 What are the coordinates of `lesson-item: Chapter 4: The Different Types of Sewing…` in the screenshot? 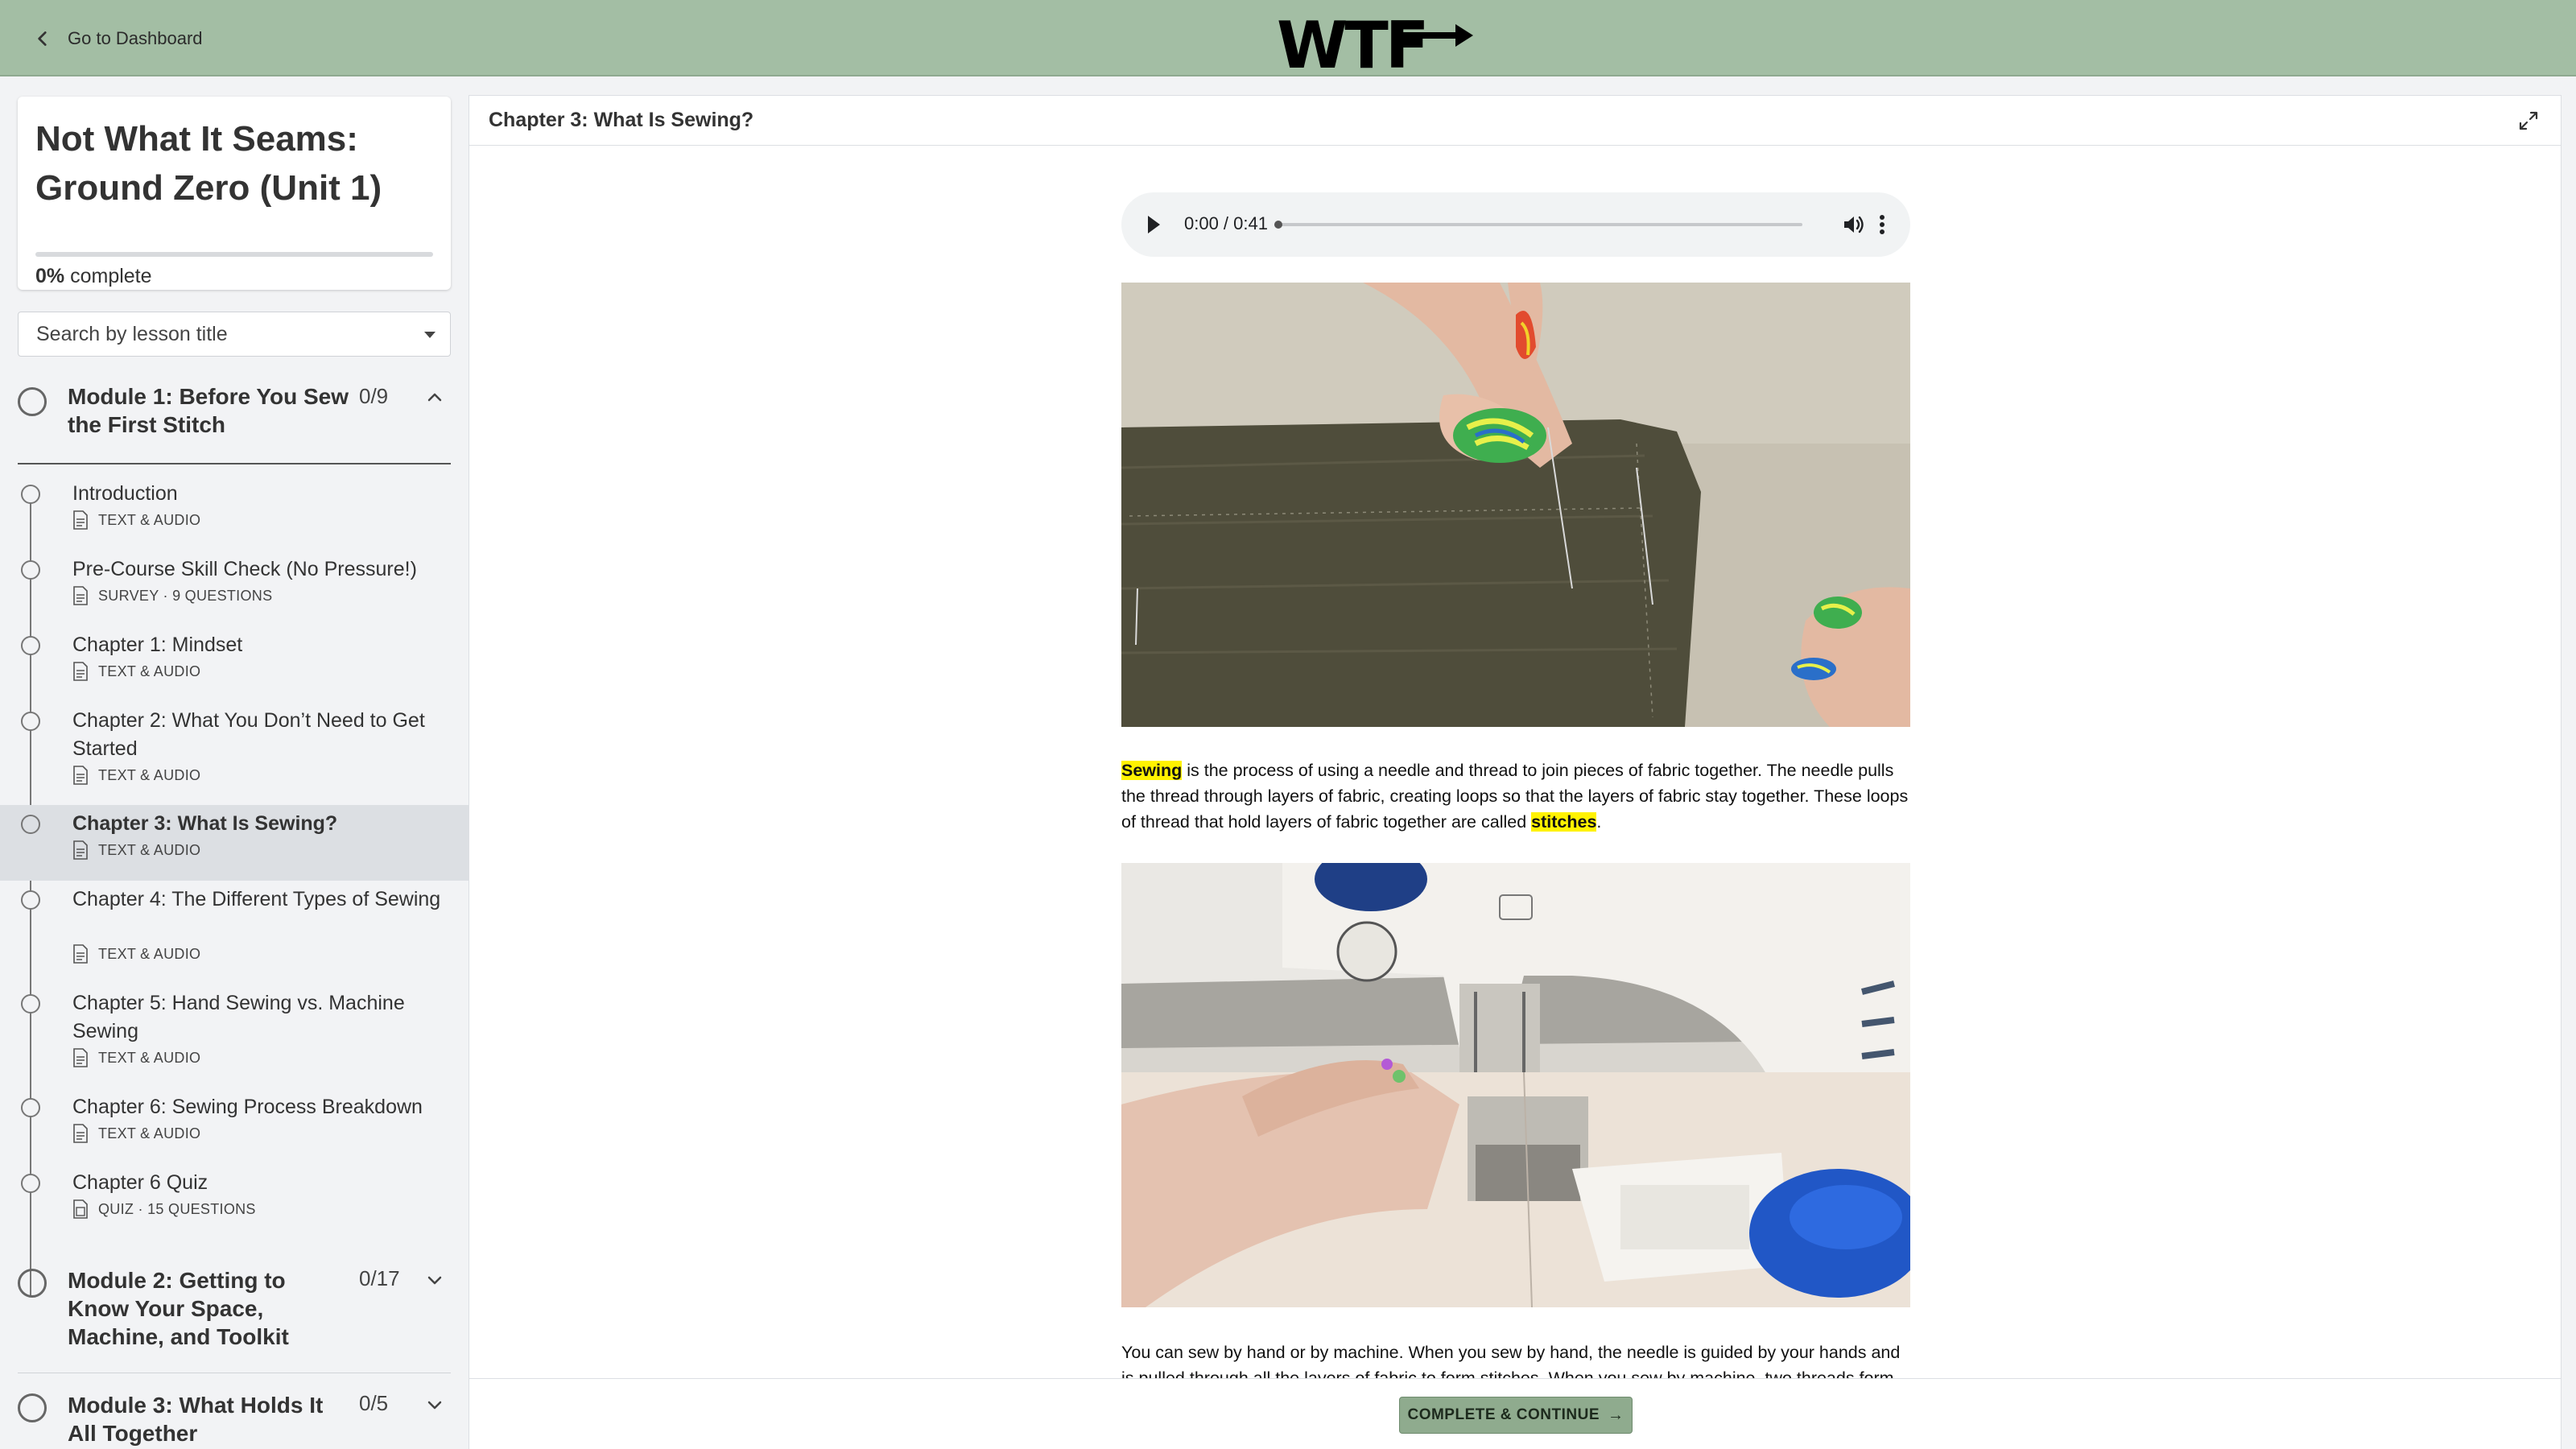 It's located at (234, 932).